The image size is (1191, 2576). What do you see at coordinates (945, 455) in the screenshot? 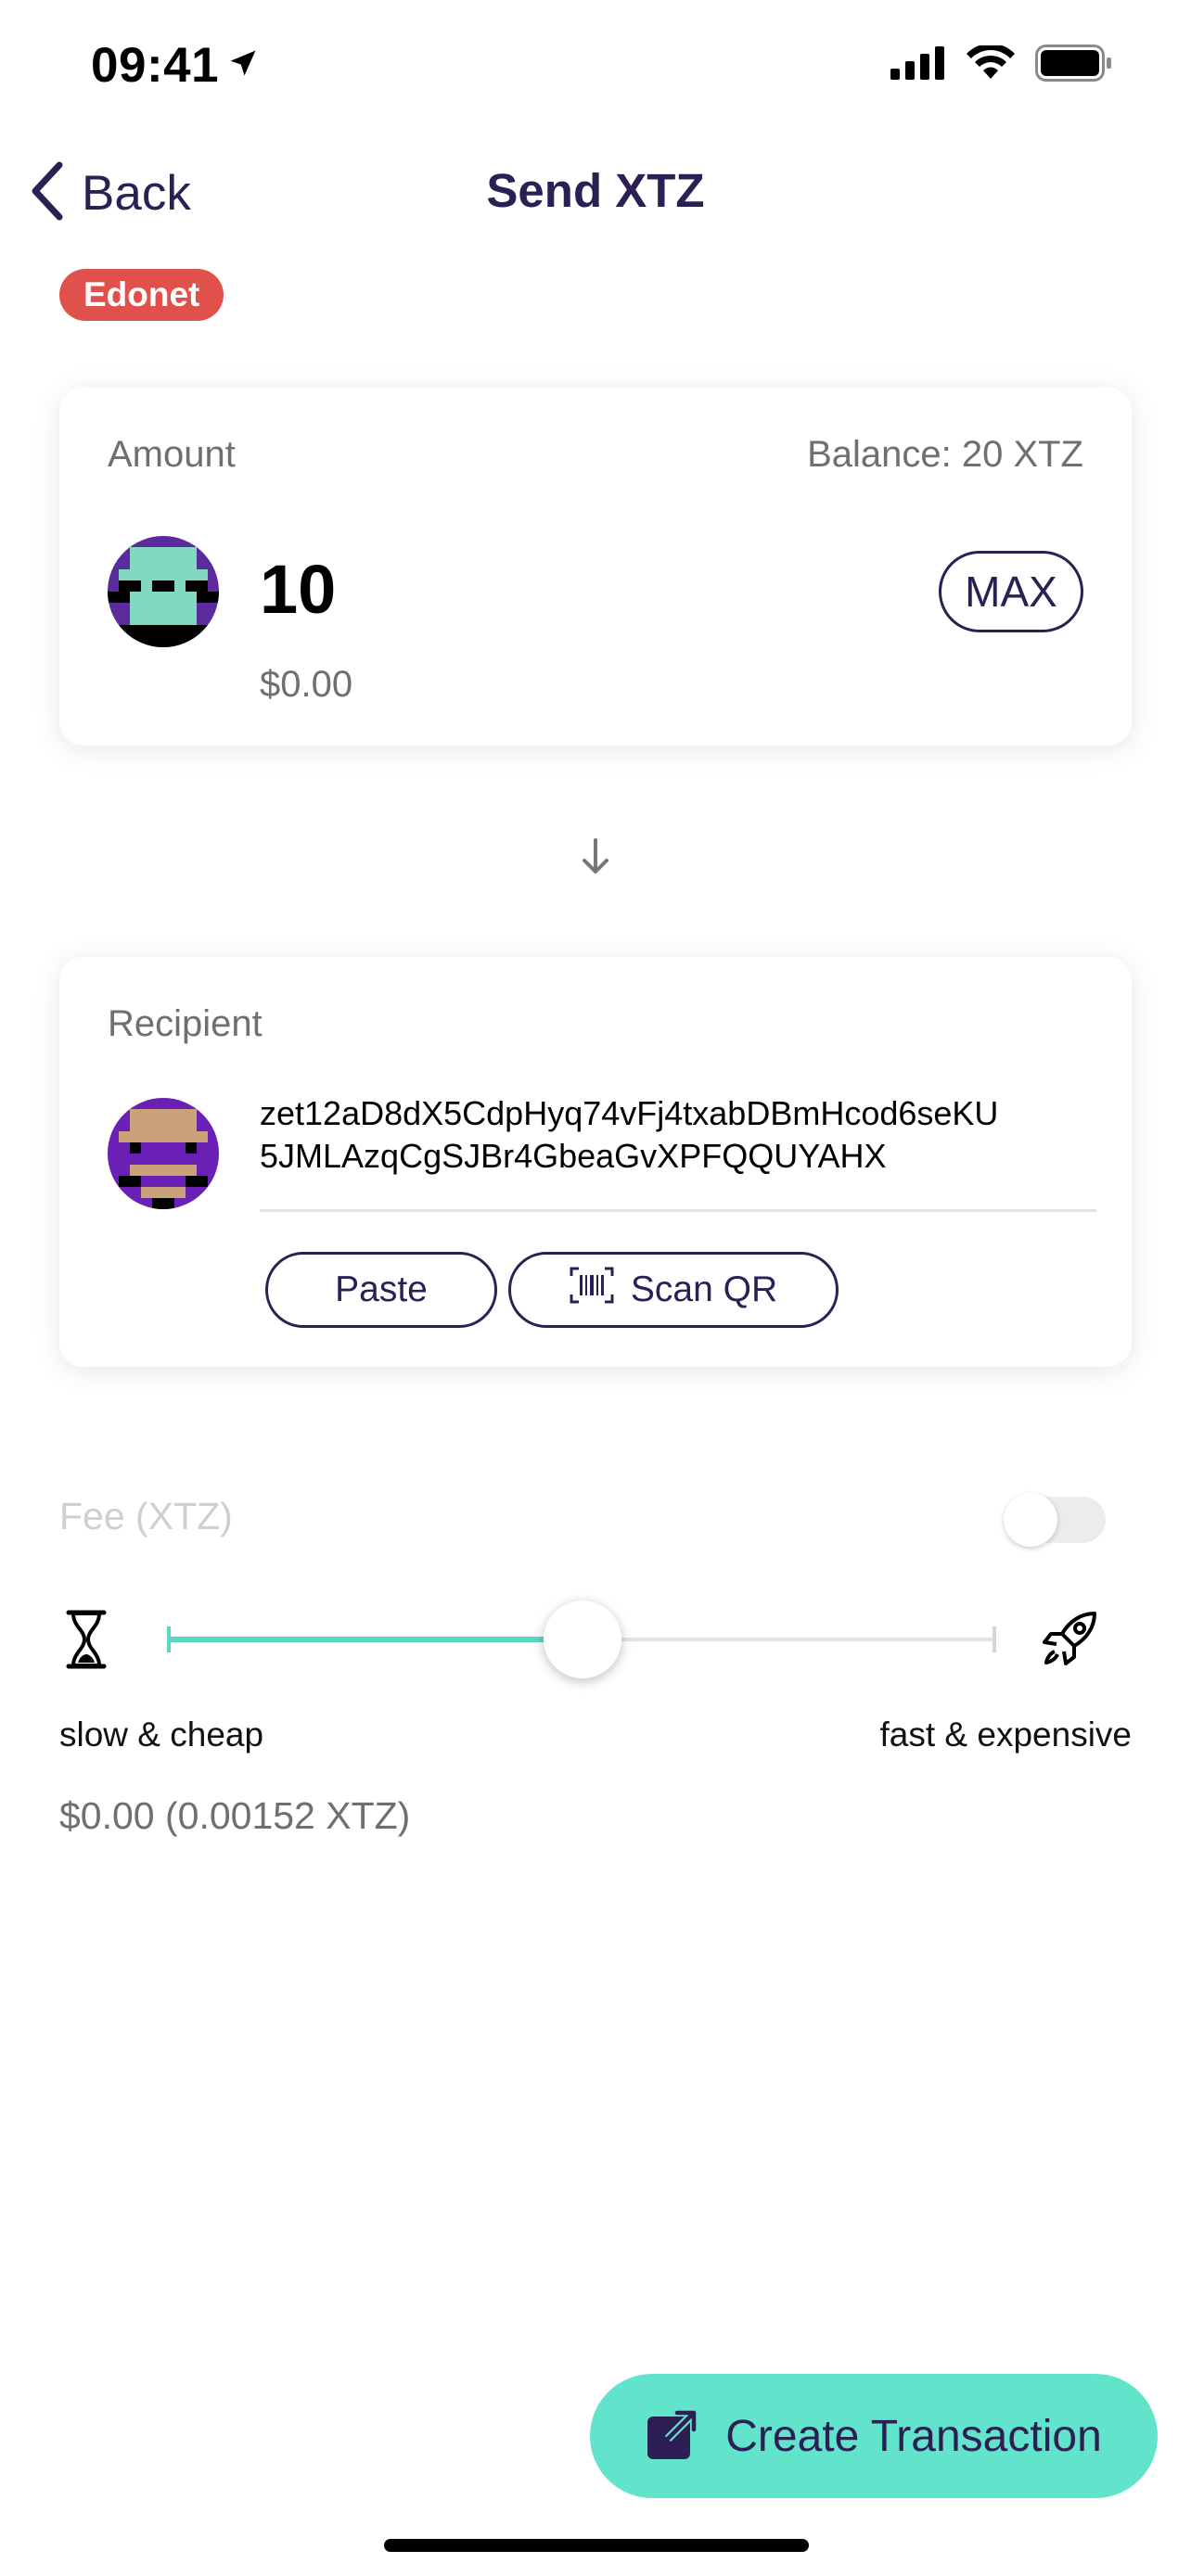
I see `balance-label: Balance: 20 XTZ` at bounding box center [945, 455].